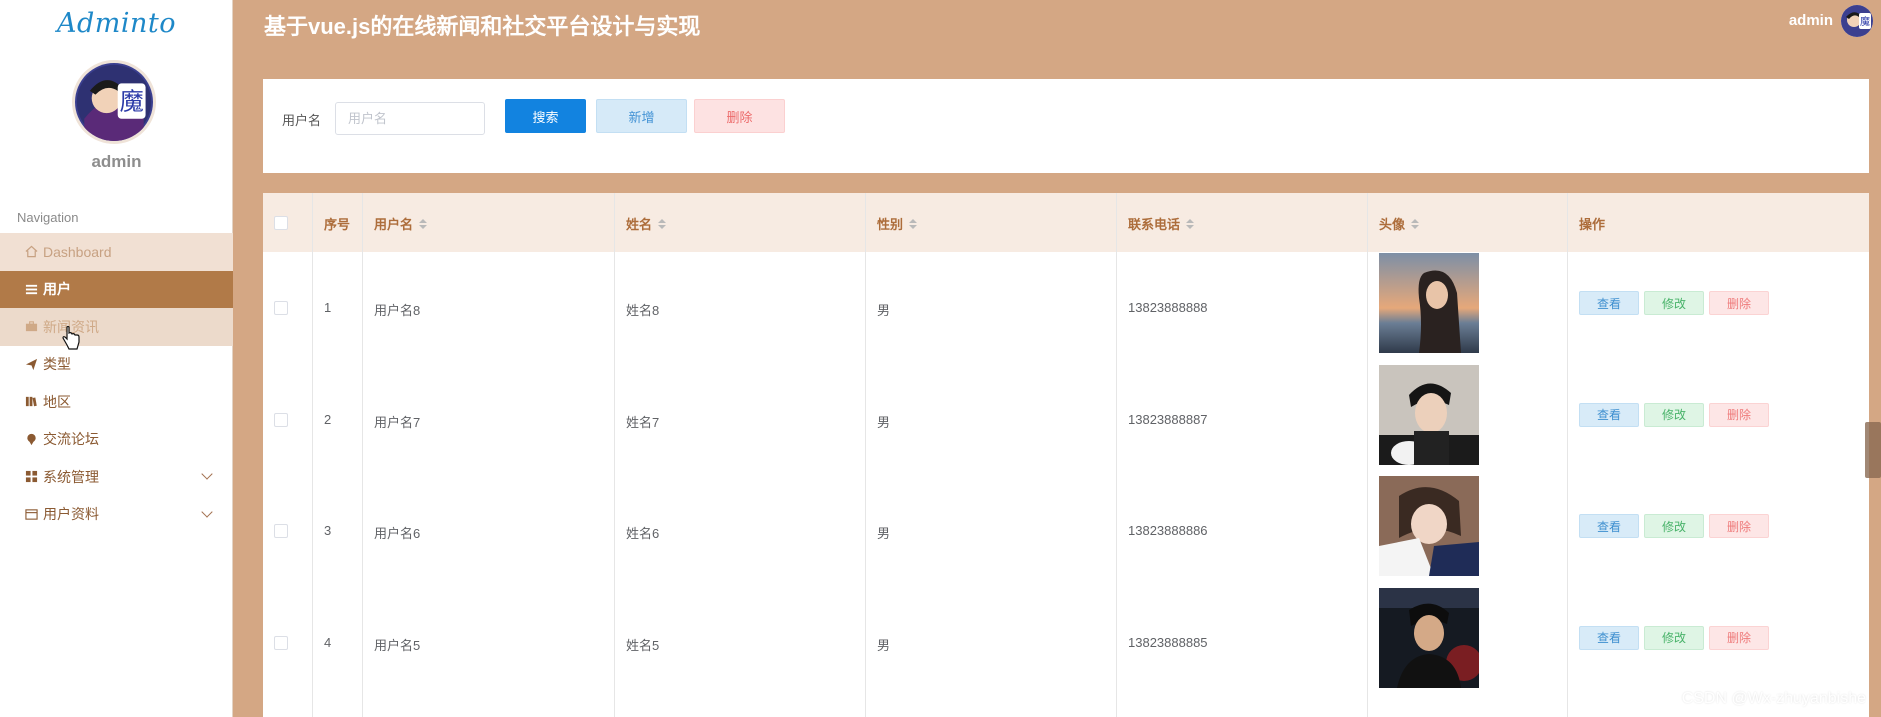  What do you see at coordinates (641, 116) in the screenshot?
I see `add-button: 新增` at bounding box center [641, 116].